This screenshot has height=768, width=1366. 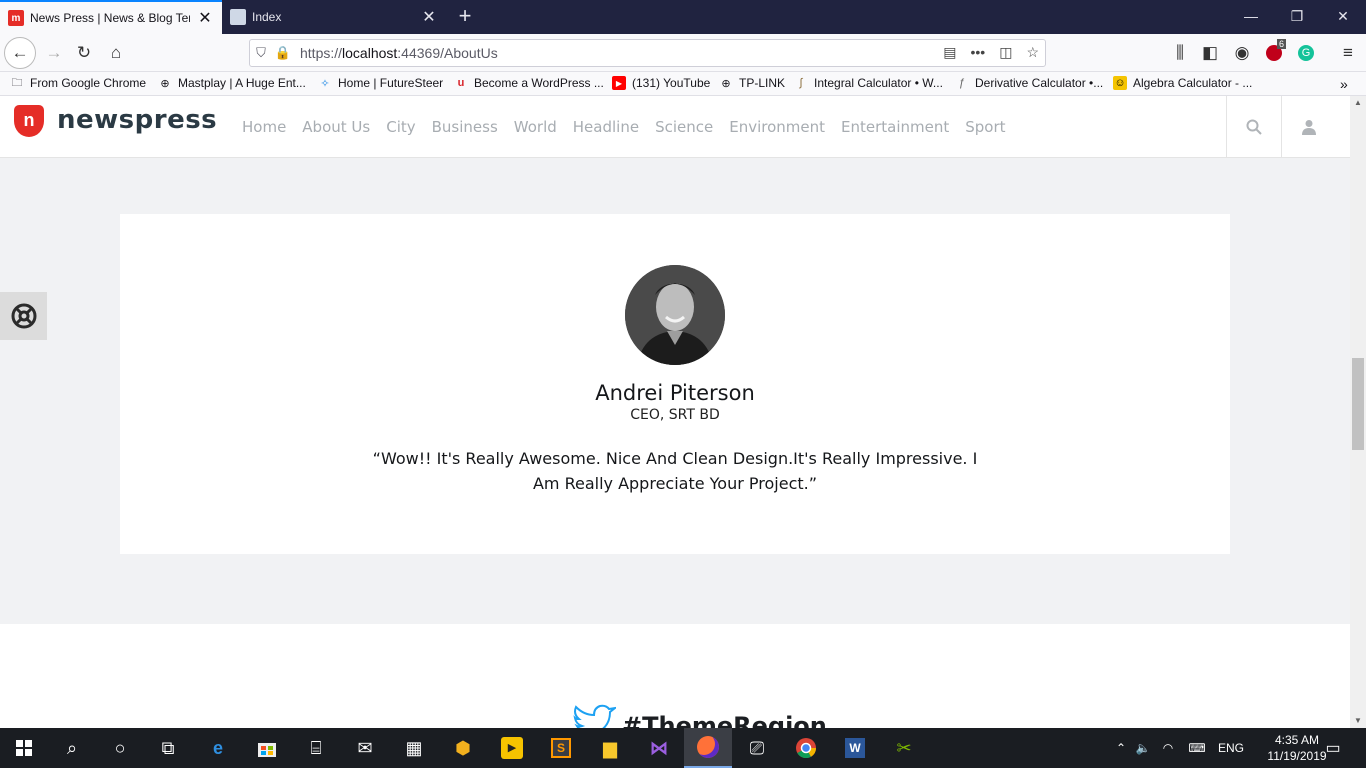 I want to click on nav-business: Business, so click(x=465, y=127).